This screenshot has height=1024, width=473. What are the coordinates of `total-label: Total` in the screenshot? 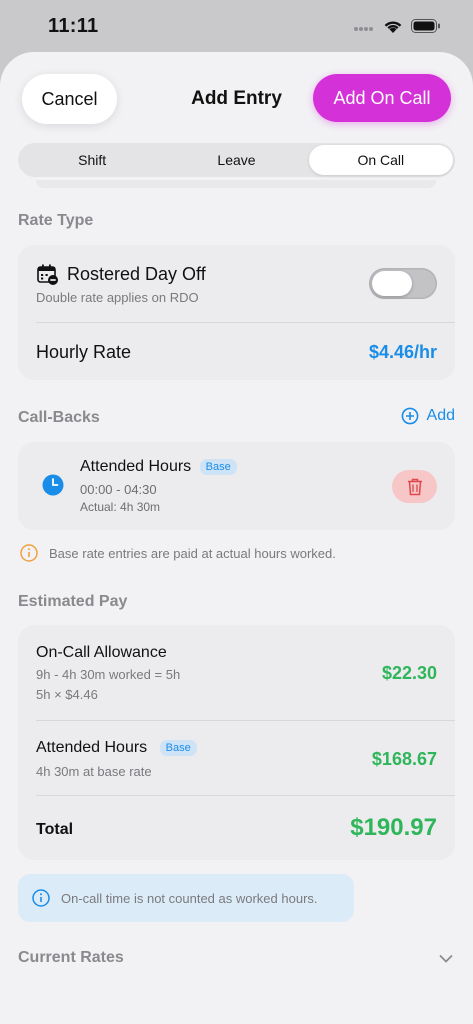 It's located at (55, 829).